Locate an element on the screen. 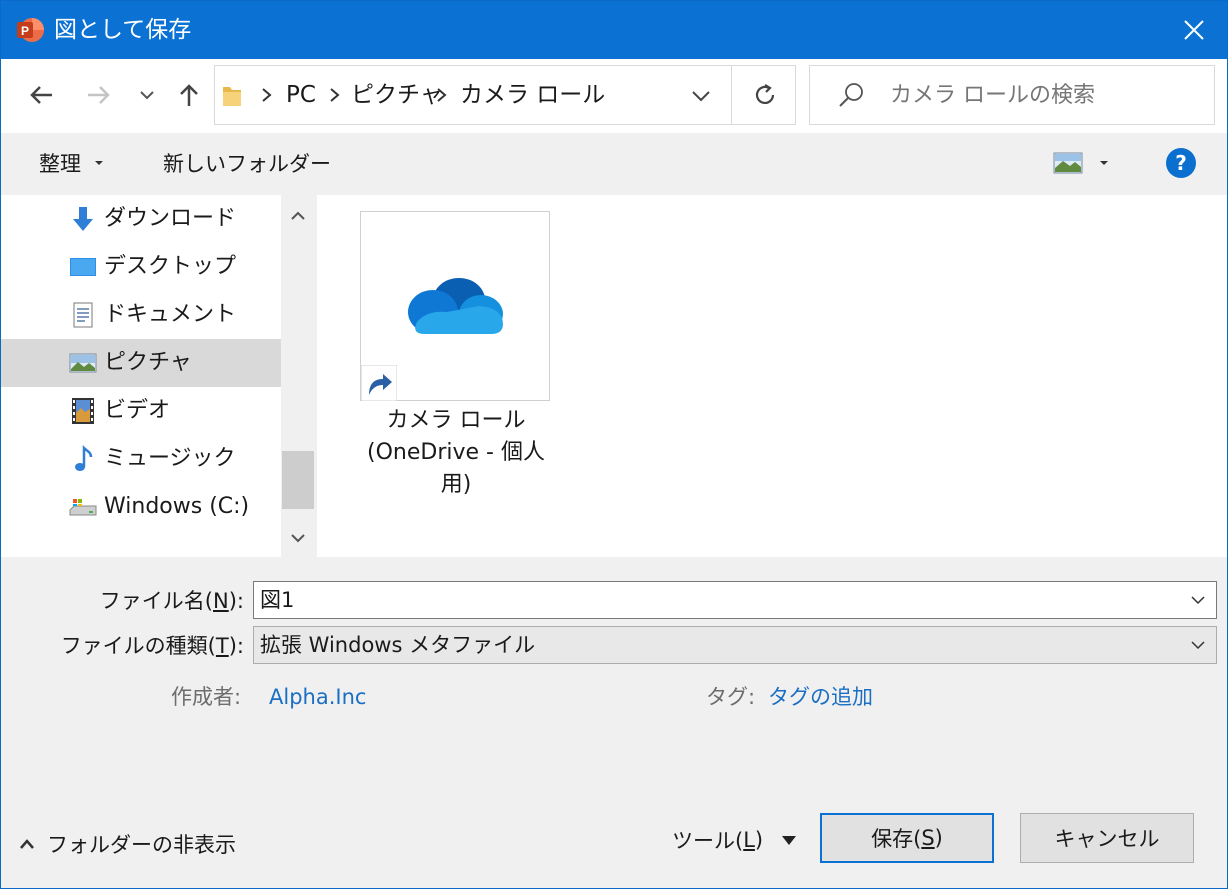 Image resolution: width=1228 pixels, height=889 pixels. forward-button is located at coordinates (99, 95).